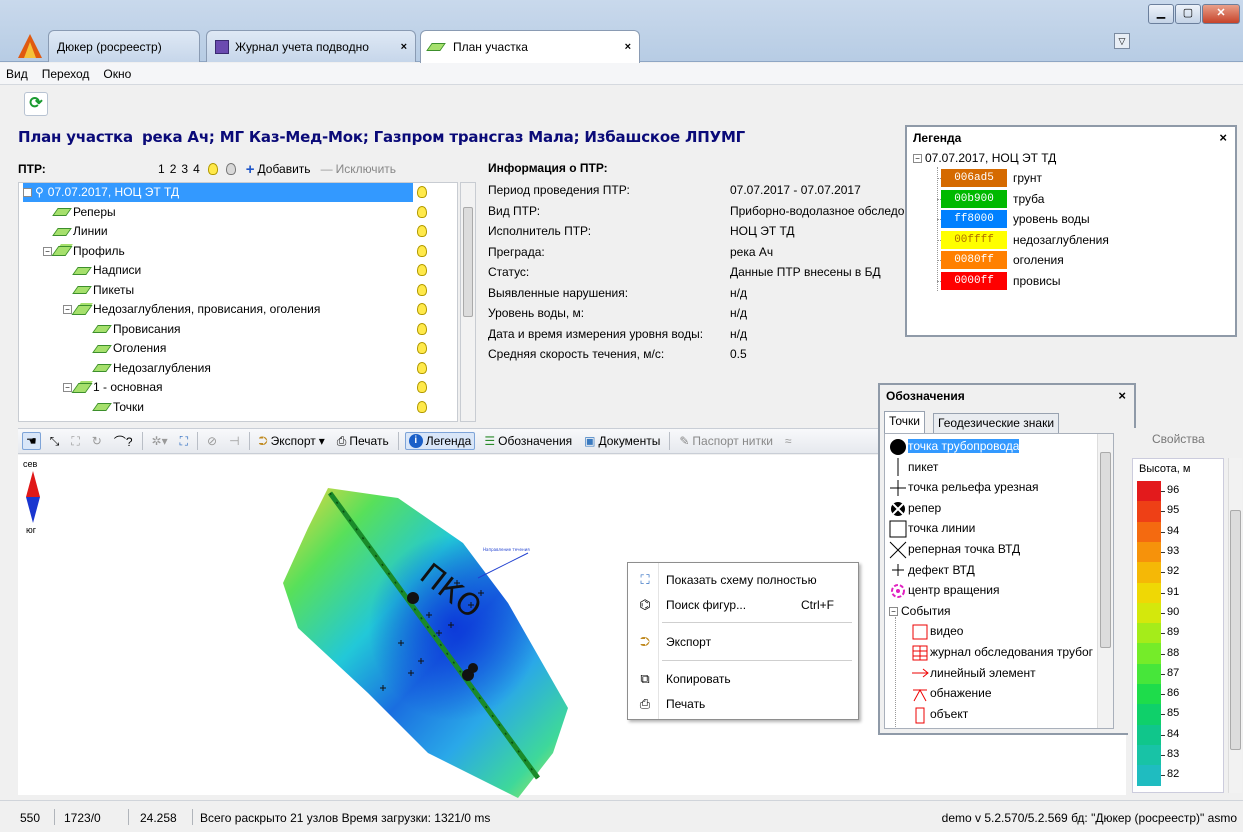 The image size is (1243, 832). What do you see at coordinates (1221, 14) in the screenshot?
I see `window-close-icon: ✕` at bounding box center [1221, 14].